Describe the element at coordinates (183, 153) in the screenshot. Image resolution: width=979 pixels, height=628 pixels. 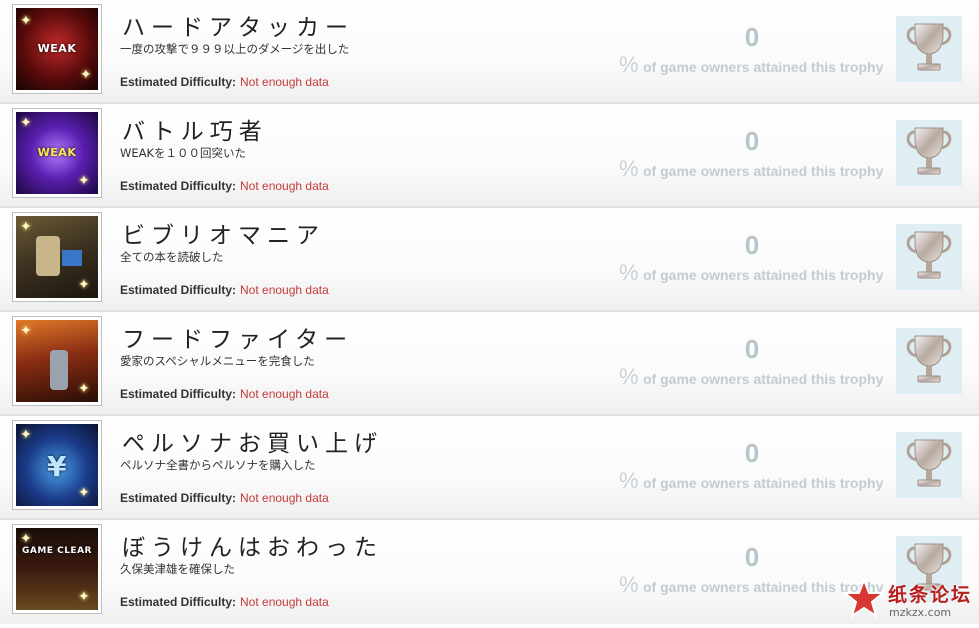
I see `trophy-description: WEAKを１００回突いた` at that location.